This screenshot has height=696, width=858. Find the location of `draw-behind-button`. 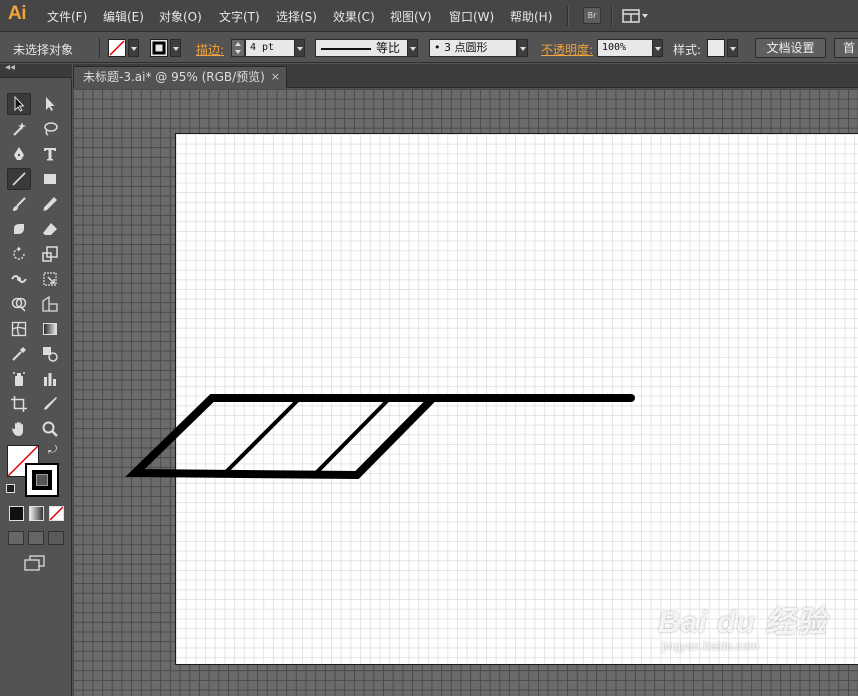

draw-behind-button is located at coordinates (36, 538).